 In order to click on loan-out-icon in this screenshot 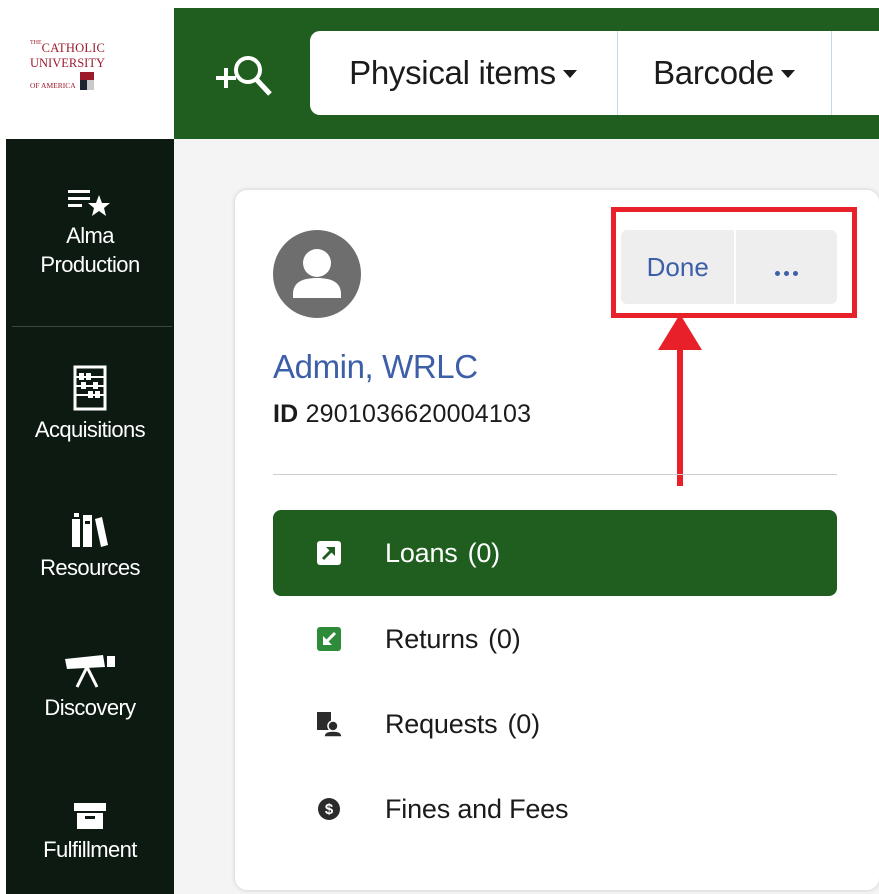, I will do `click(329, 553)`.